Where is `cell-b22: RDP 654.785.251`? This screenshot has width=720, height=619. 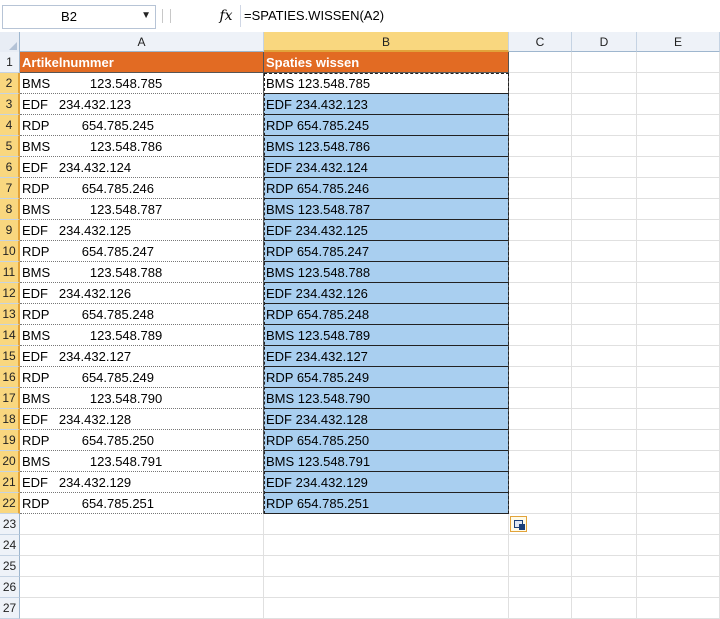 cell-b22: RDP 654.785.251 is located at coordinates (386, 503).